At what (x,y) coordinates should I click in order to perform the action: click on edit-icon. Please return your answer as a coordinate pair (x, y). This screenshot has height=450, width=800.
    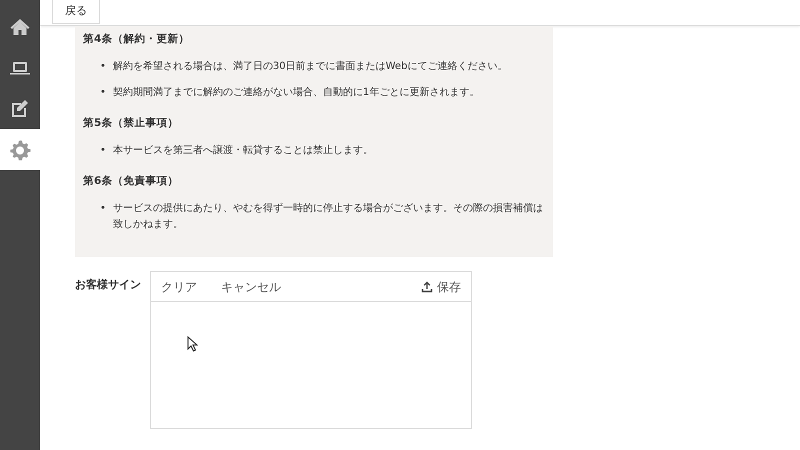
    Looking at the image, I should click on (20, 109).